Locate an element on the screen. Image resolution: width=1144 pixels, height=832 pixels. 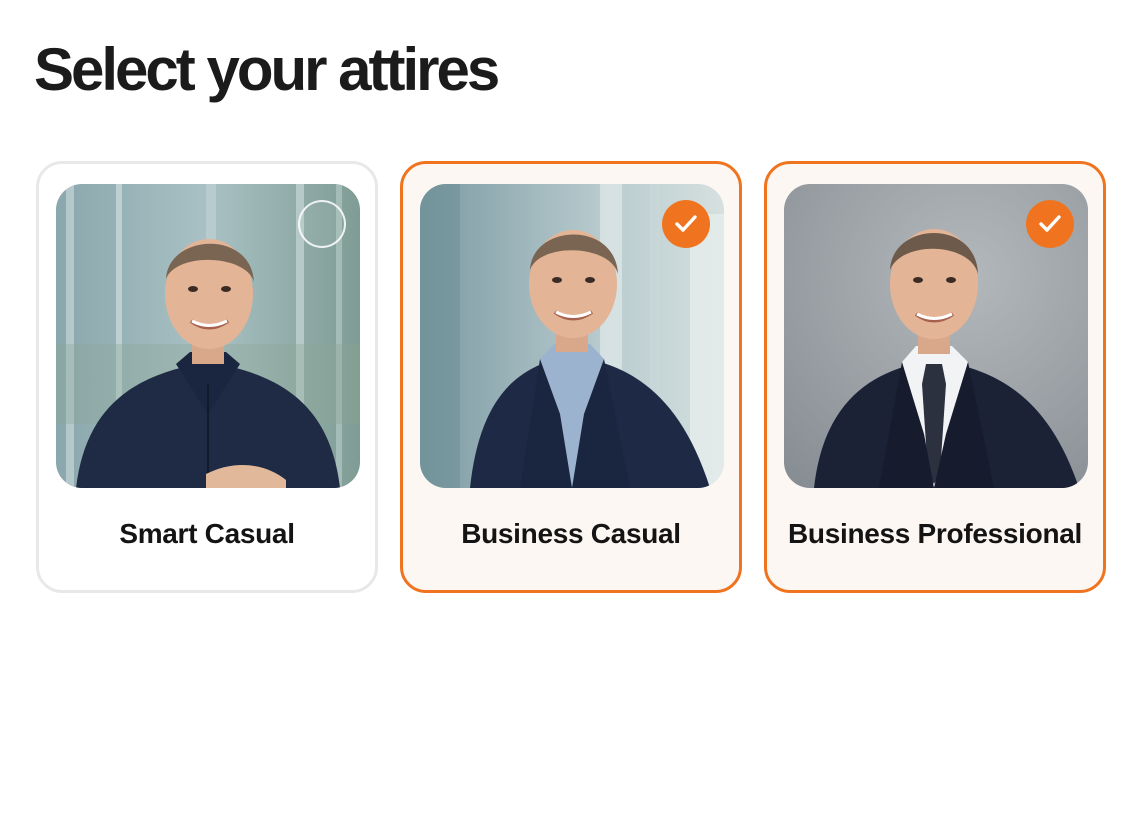
attire-photo-business-professional is located at coordinates (936, 336).